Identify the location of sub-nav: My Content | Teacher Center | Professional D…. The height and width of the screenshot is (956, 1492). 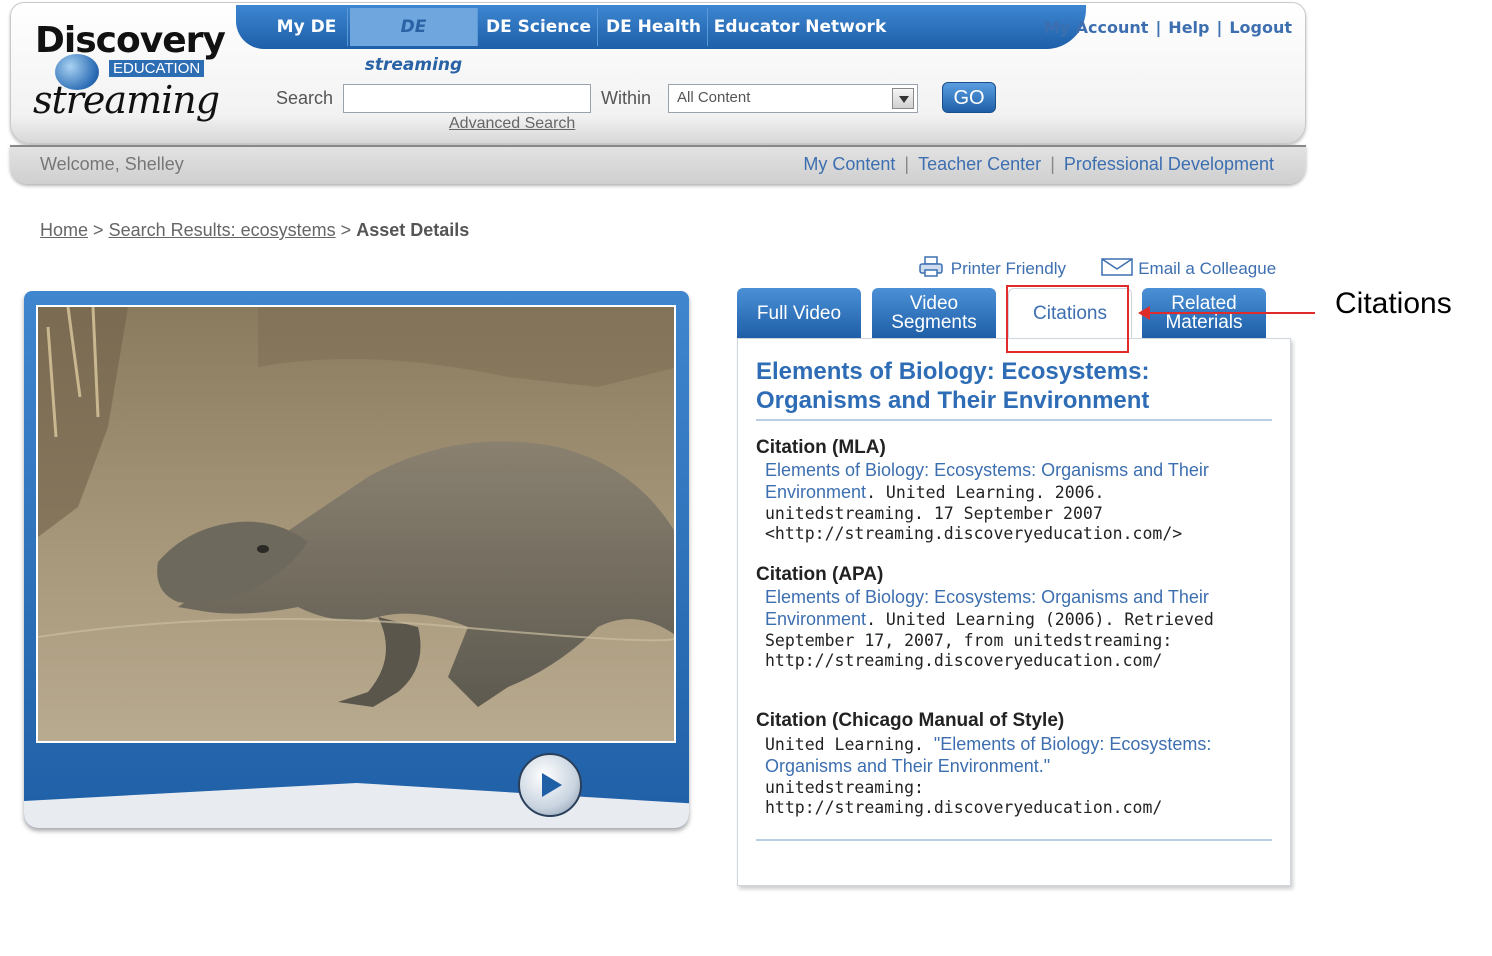
(1038, 164).